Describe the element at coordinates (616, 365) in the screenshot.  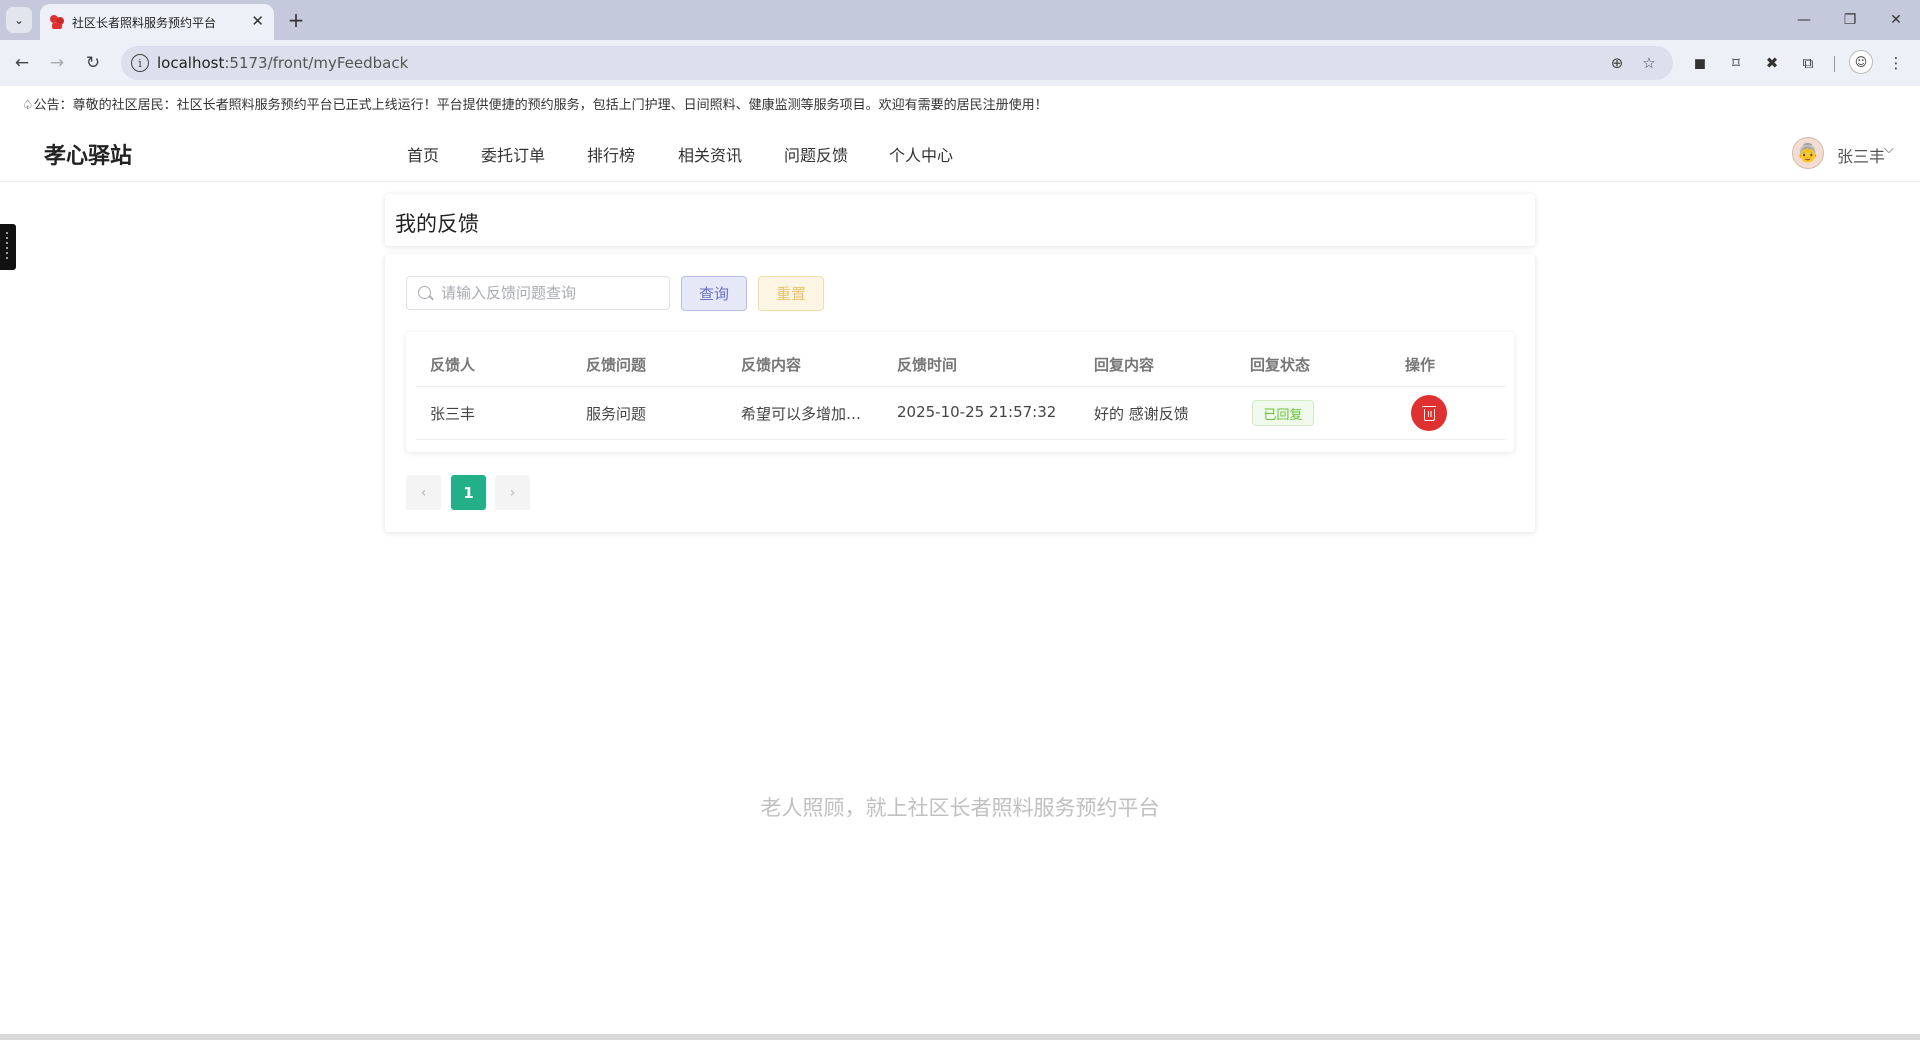
I see `column-header-question: 反馈问题` at that location.